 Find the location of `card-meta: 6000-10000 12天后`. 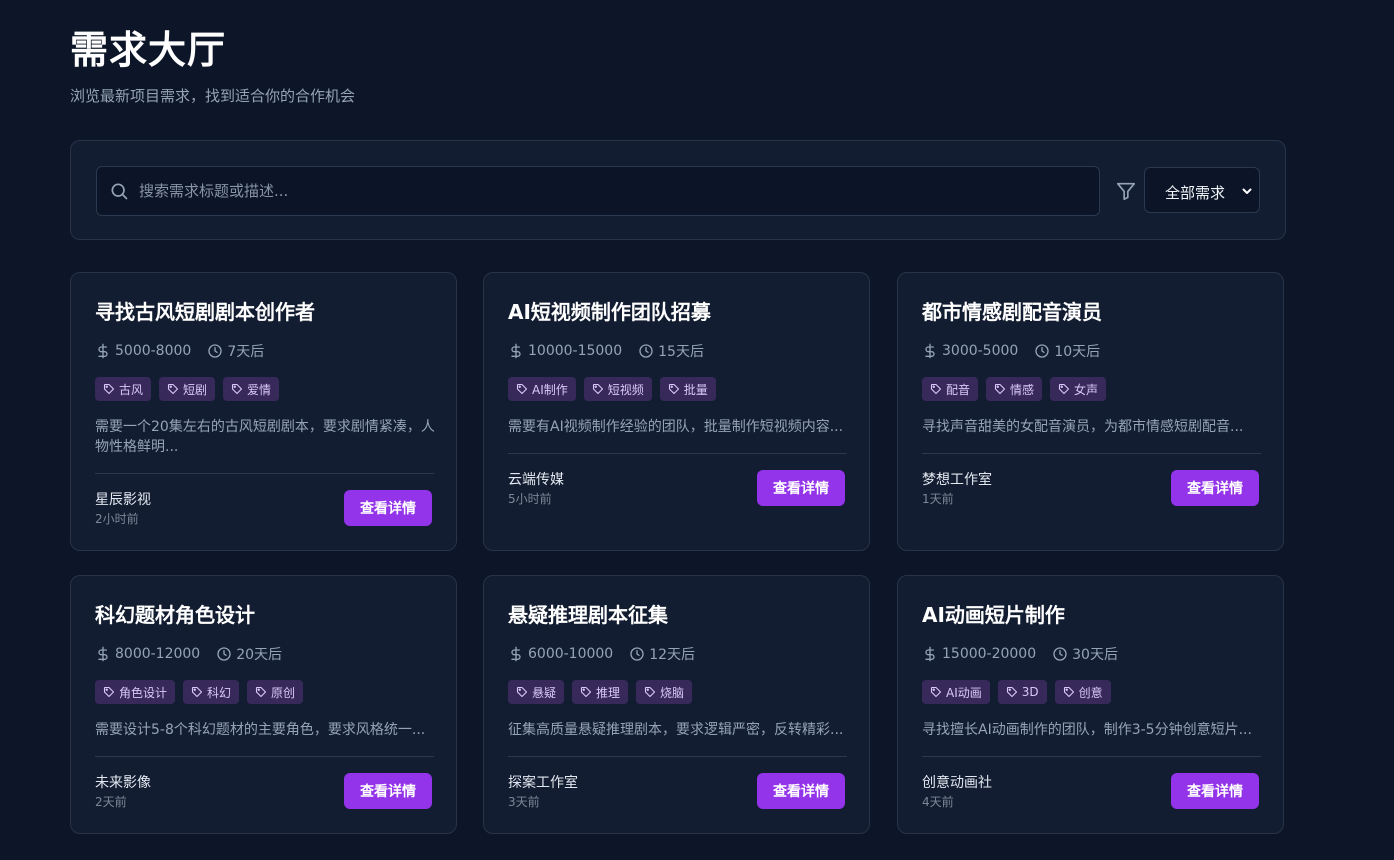

card-meta: 6000-10000 12天后 is located at coordinates (601, 654).